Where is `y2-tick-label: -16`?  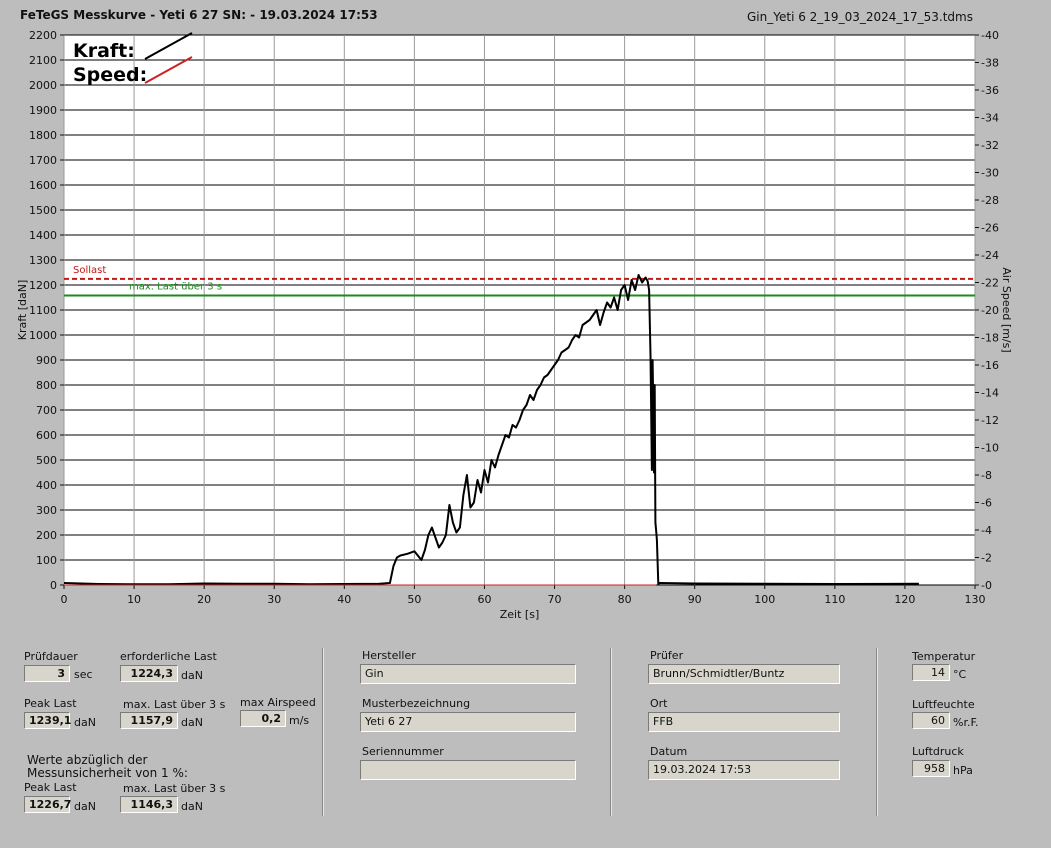 y2-tick-label: -16 is located at coordinates (990, 365).